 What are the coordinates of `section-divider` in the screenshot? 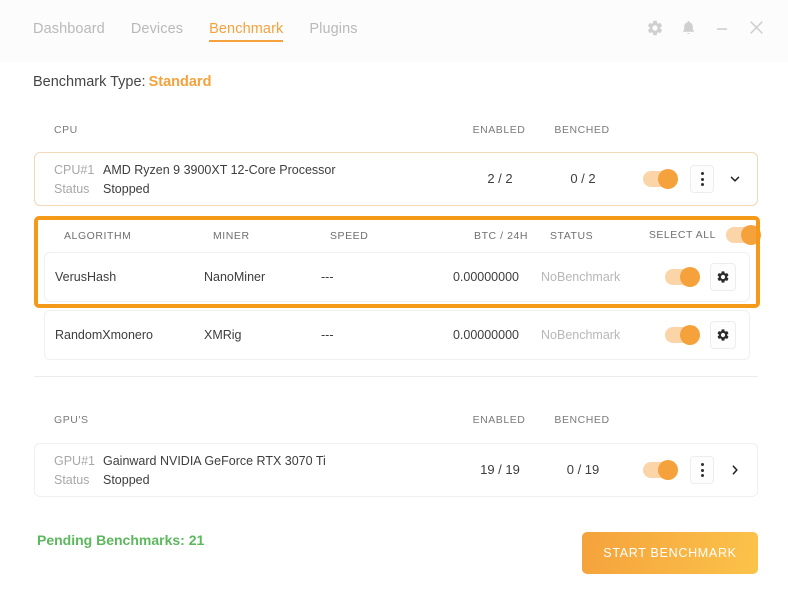 It's located at (396, 376).